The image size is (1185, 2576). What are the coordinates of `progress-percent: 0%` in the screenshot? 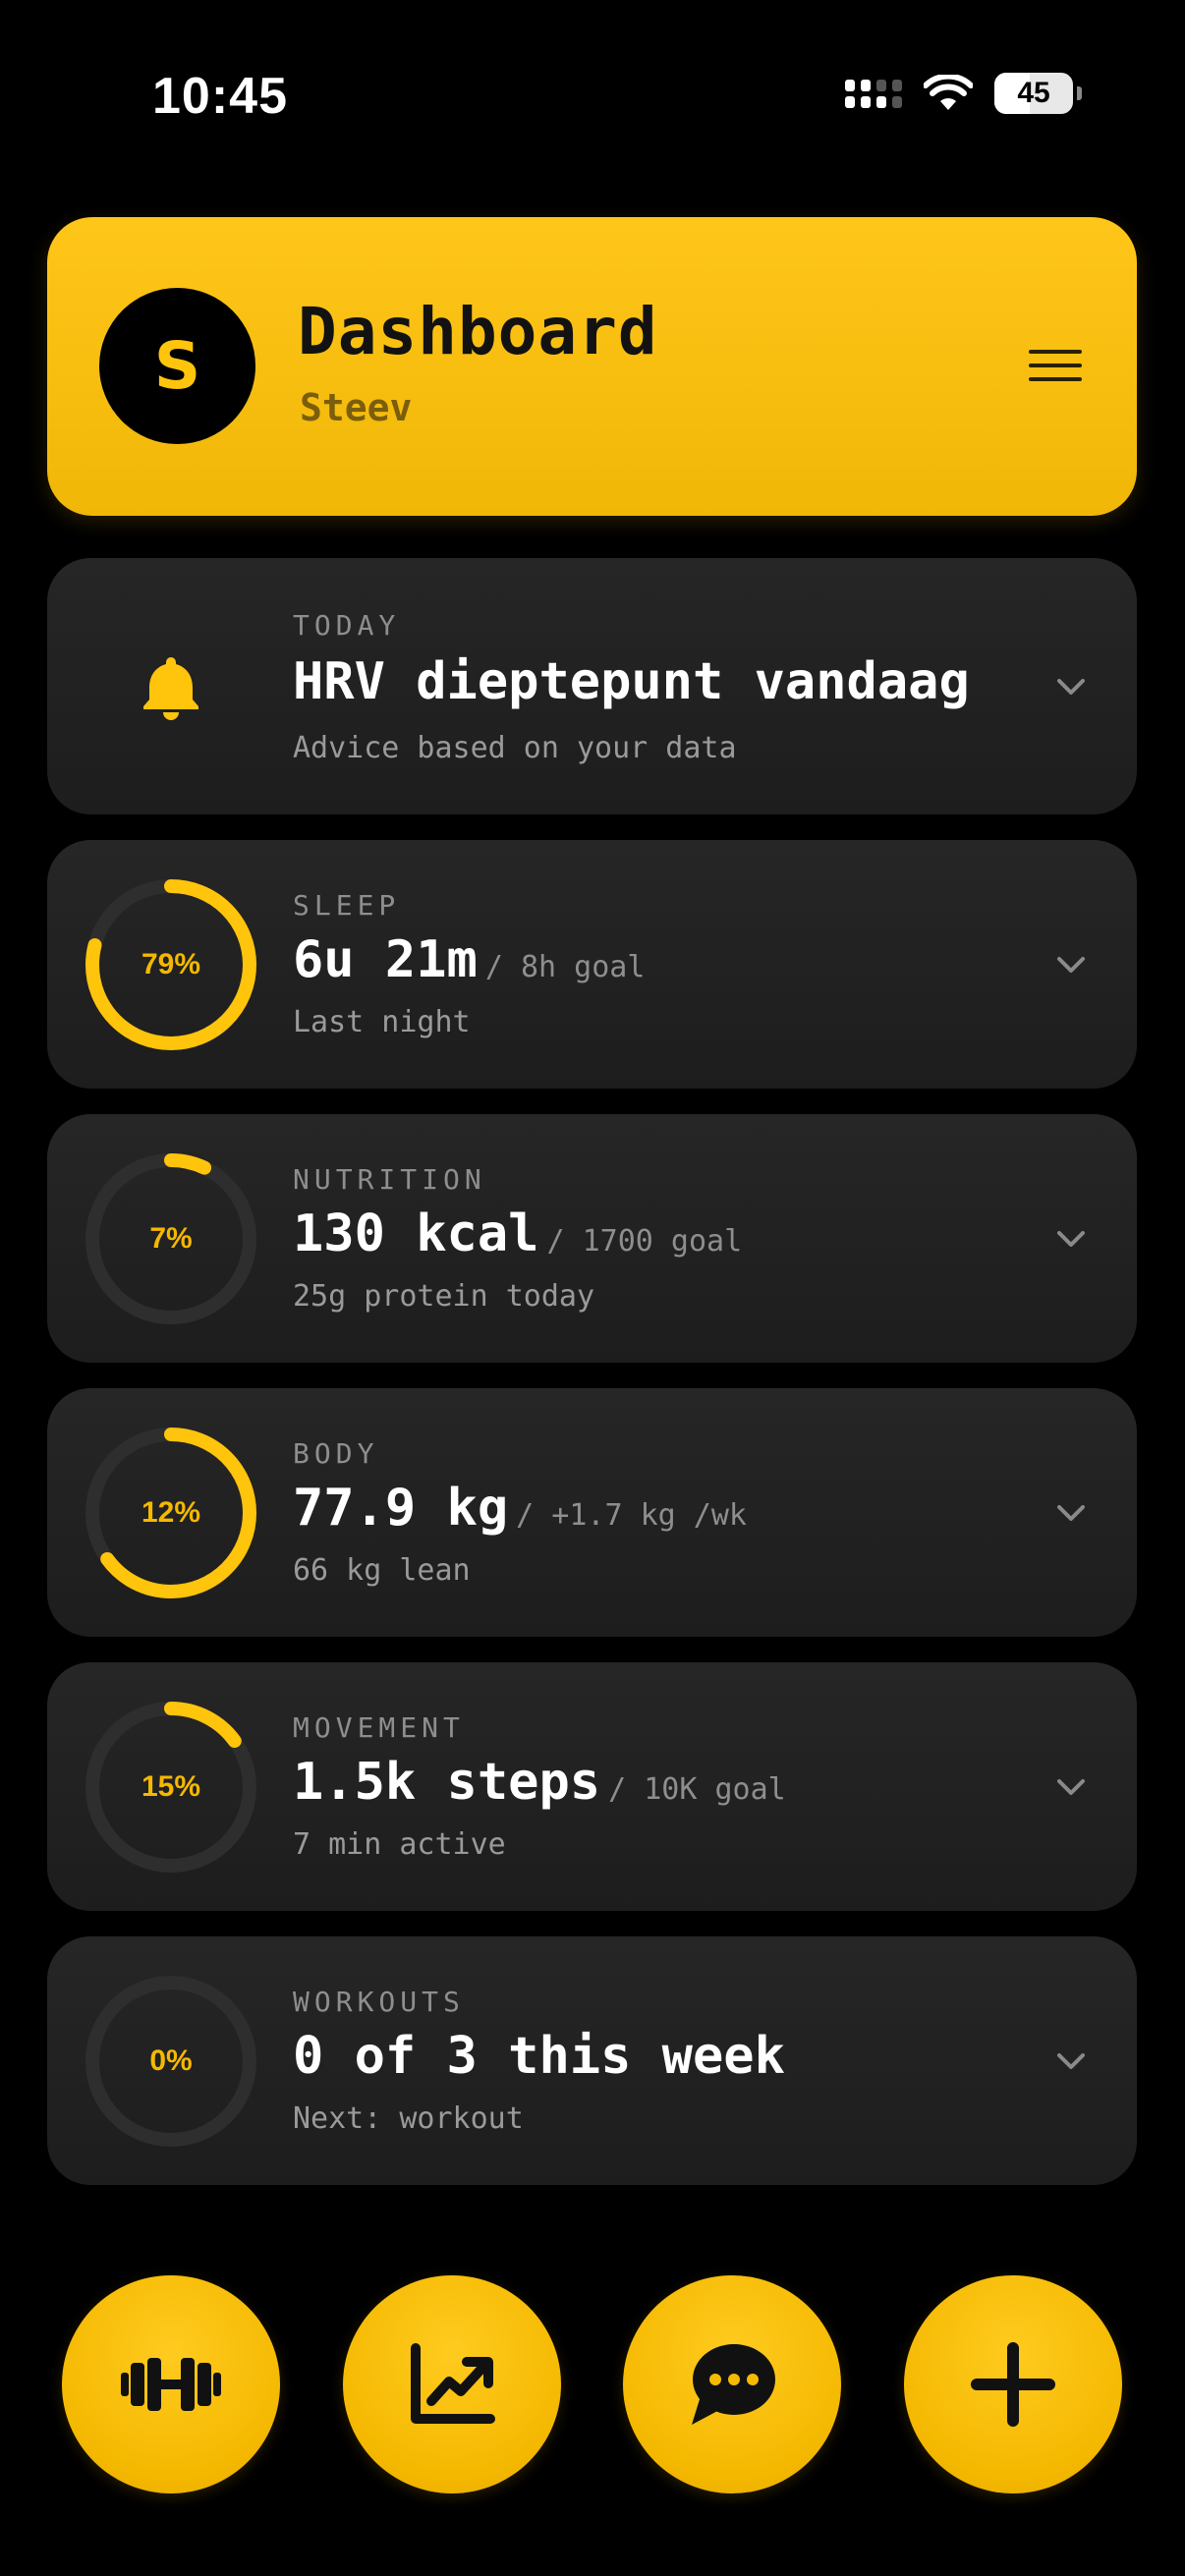 It's located at (171, 2060).